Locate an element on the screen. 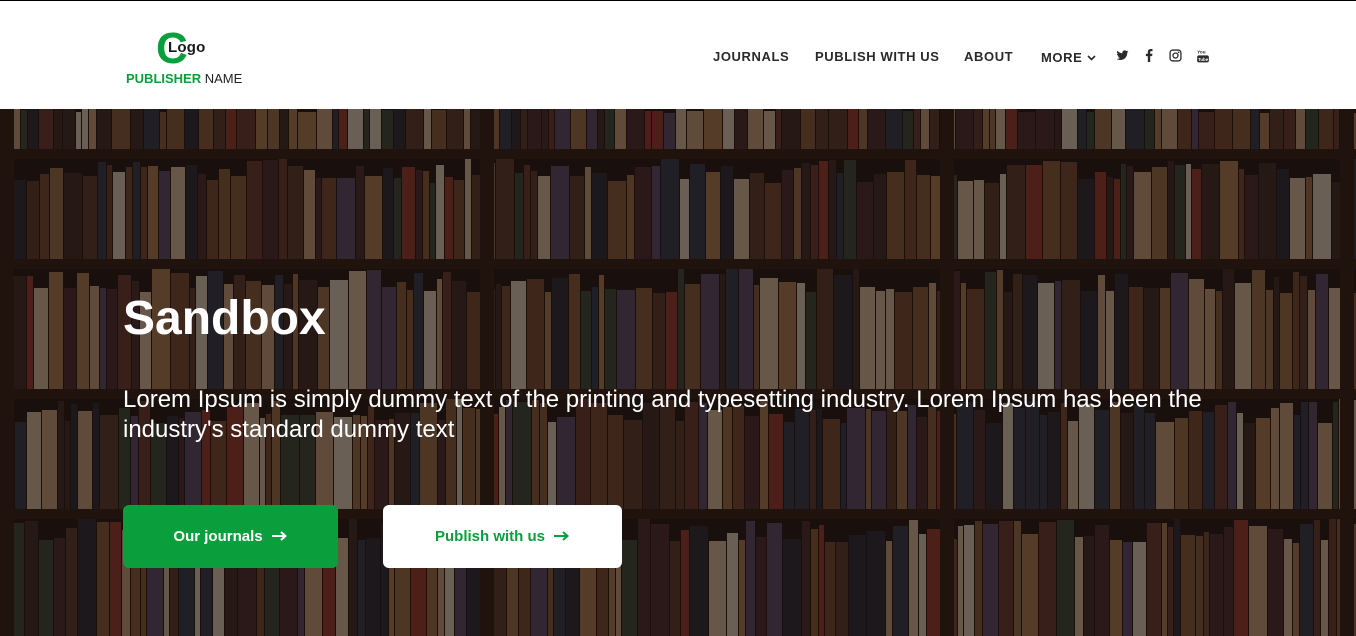 Image resolution: width=1356 pixels, height=636 pixels. publisher-name: PUBLISHER NAME is located at coordinates (184, 79).